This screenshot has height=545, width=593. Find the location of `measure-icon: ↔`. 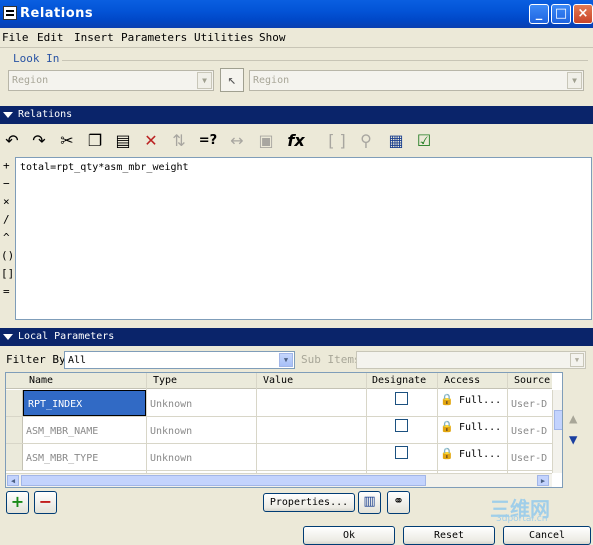

measure-icon: ↔ is located at coordinates (237, 141).